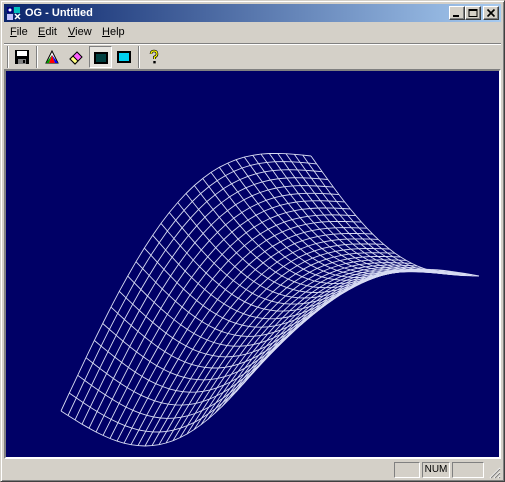 The height and width of the screenshot is (482, 505). I want to click on menu-view-label: iew, so click(83, 32).